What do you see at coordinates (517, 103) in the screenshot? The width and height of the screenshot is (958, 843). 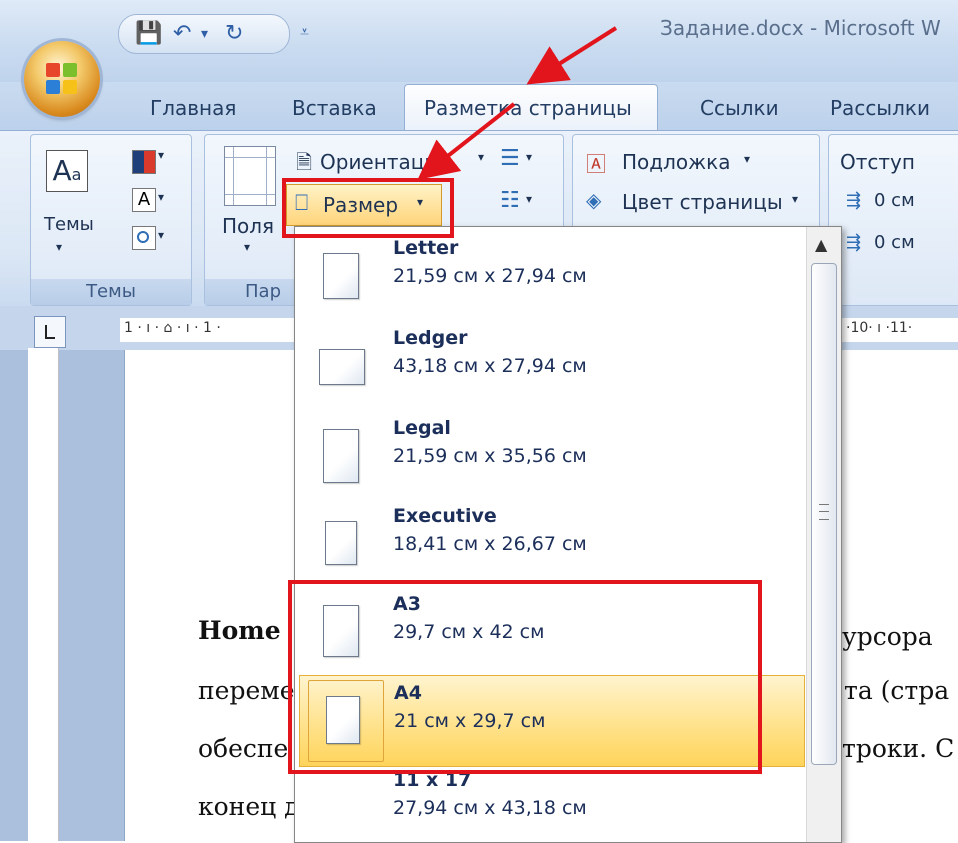 I see `annotation-arrows` at bounding box center [517, 103].